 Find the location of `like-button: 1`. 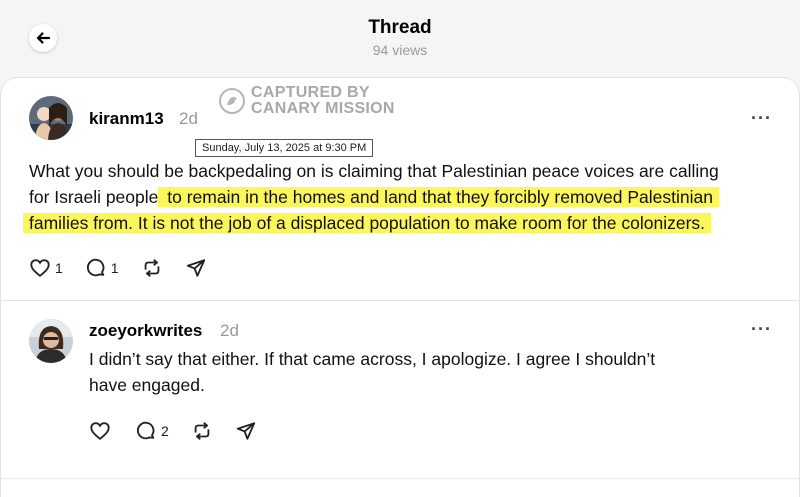

like-button: 1 is located at coordinates (46, 268).